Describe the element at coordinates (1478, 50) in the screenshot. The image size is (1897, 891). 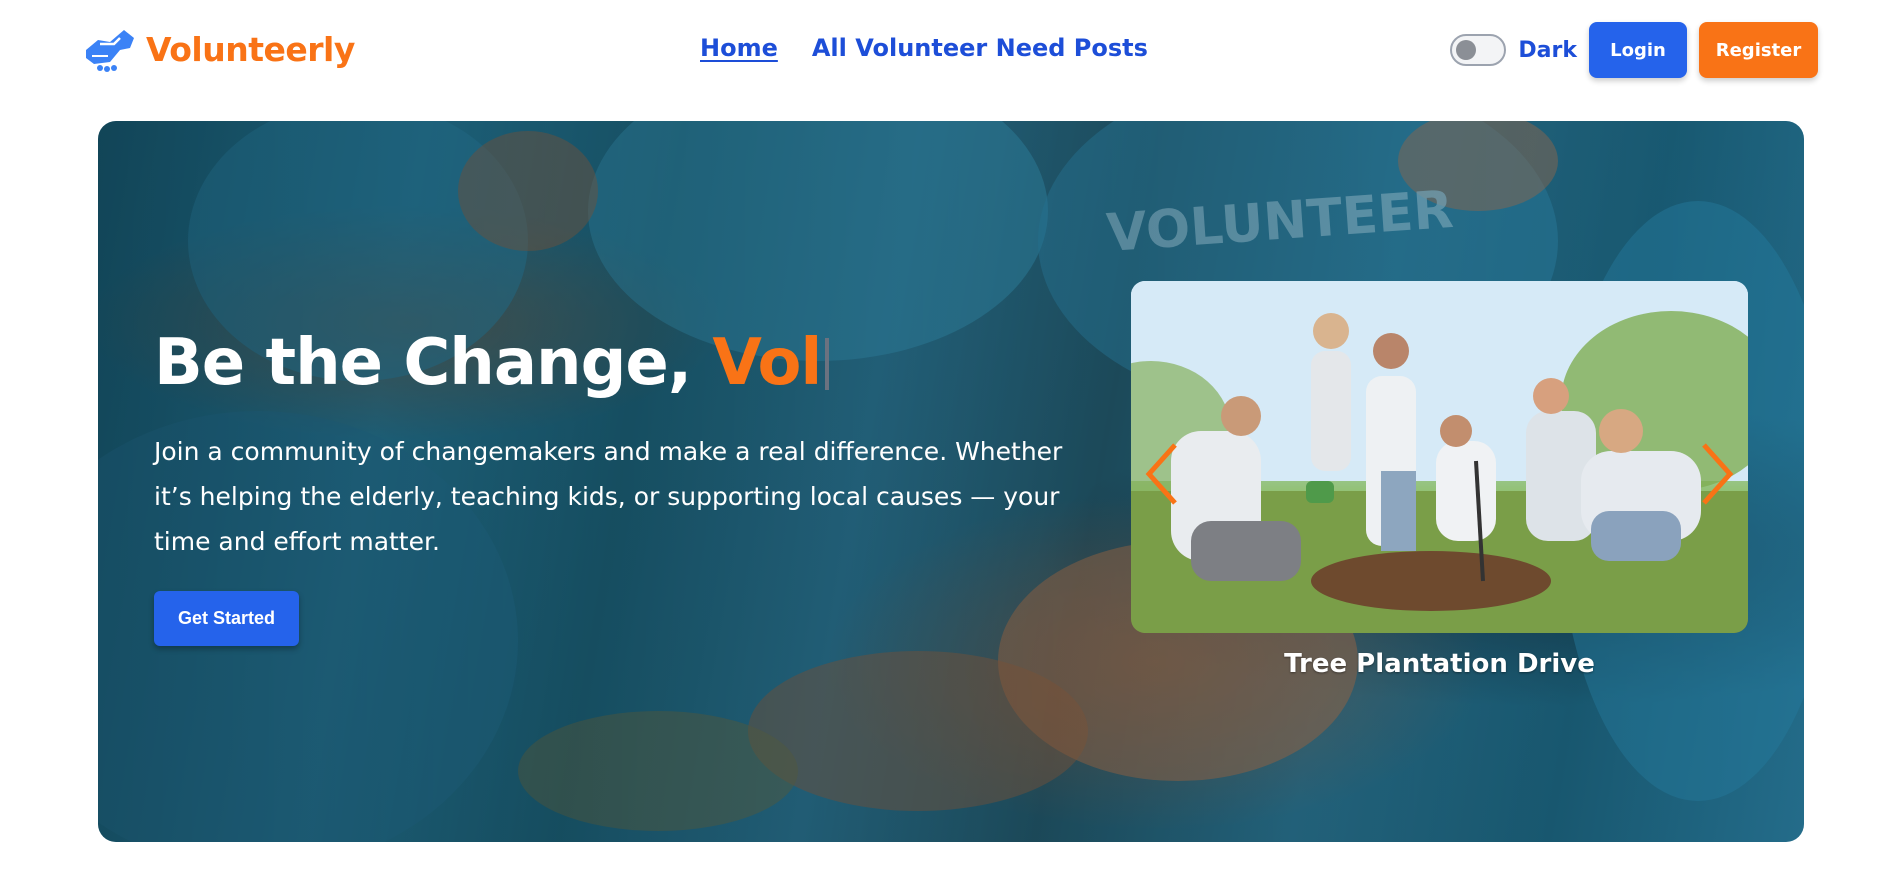
I see `dark-mode-toggle` at that location.